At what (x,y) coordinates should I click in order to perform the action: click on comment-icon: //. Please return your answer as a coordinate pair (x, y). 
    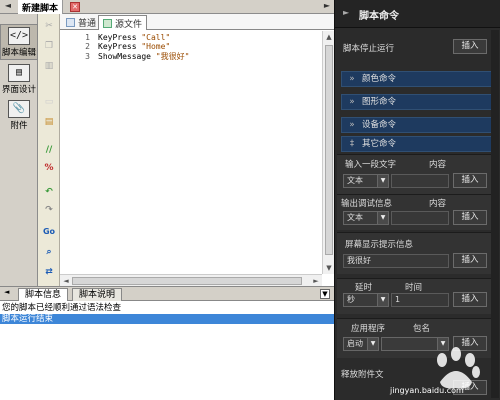
    Looking at the image, I should click on (49, 150).